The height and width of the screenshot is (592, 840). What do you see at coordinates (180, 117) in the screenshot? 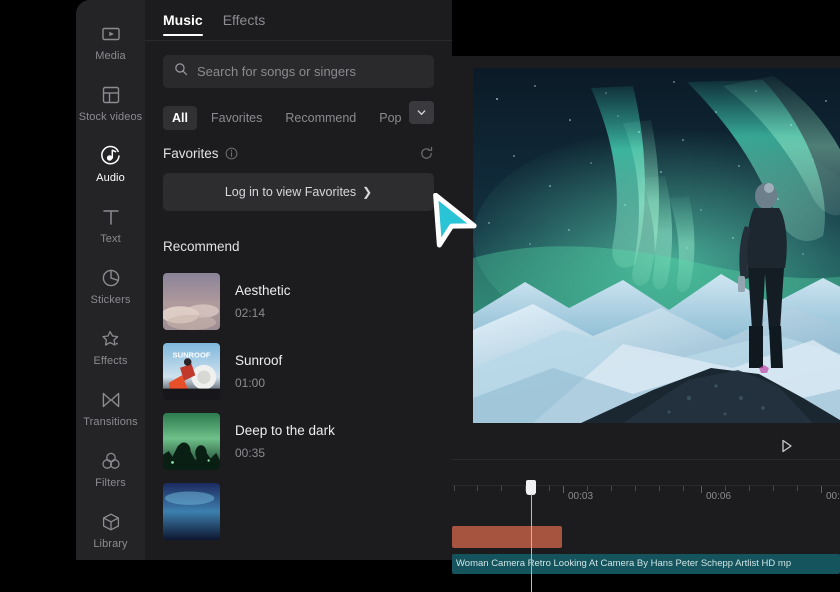
I see `chip-all: All` at bounding box center [180, 117].